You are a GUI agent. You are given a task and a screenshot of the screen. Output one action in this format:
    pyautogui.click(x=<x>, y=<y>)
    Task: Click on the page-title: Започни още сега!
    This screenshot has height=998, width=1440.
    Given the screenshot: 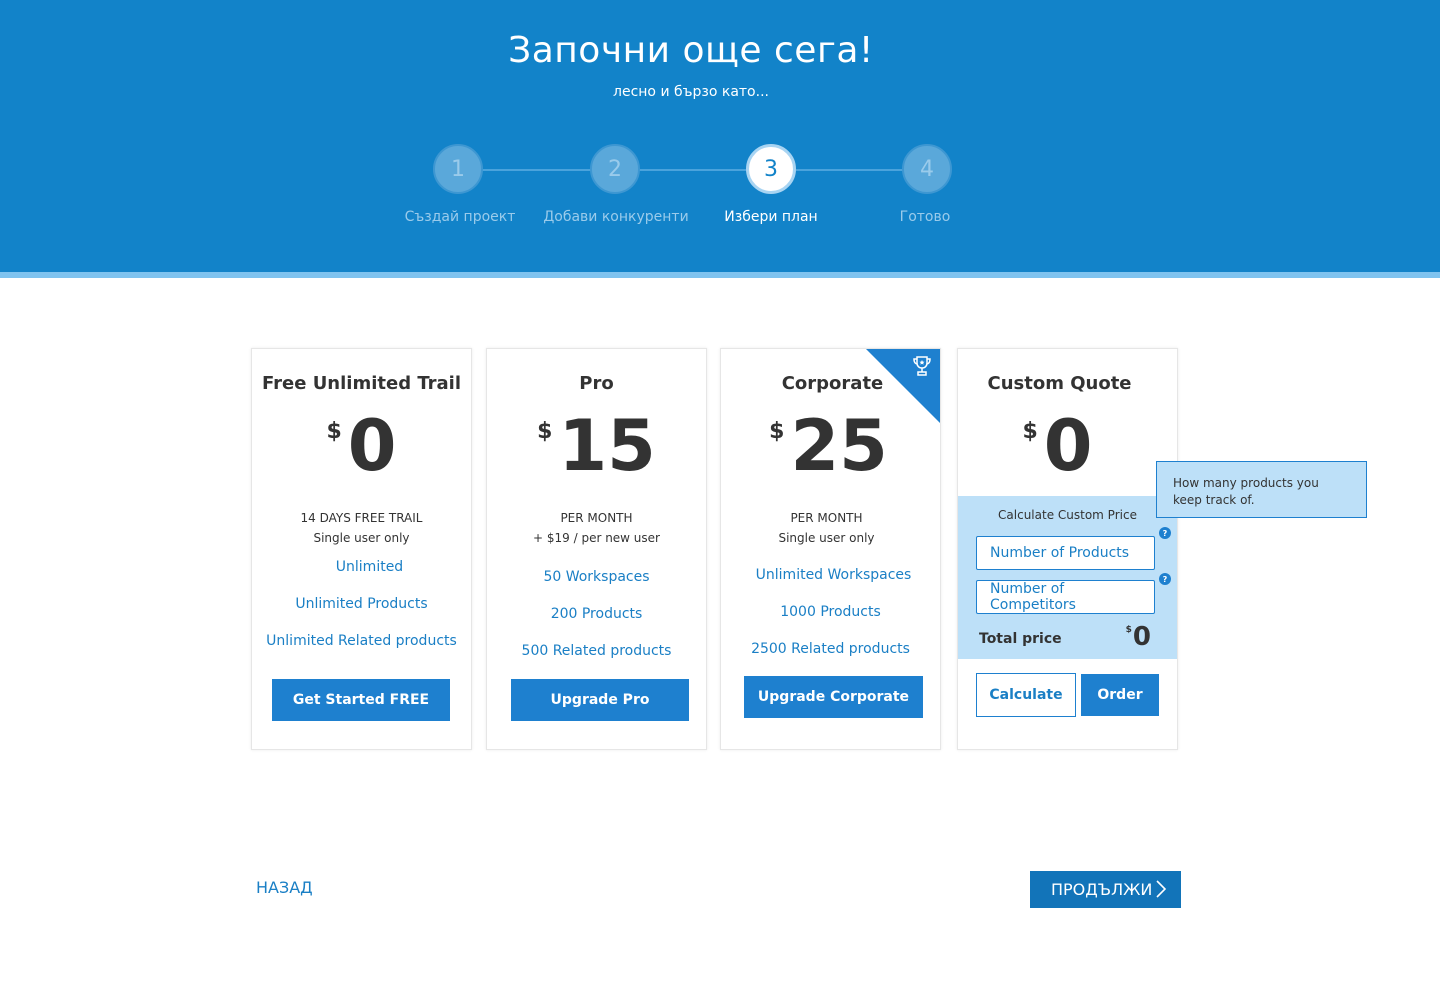 What is the action you would take?
    pyautogui.click(x=691, y=50)
    